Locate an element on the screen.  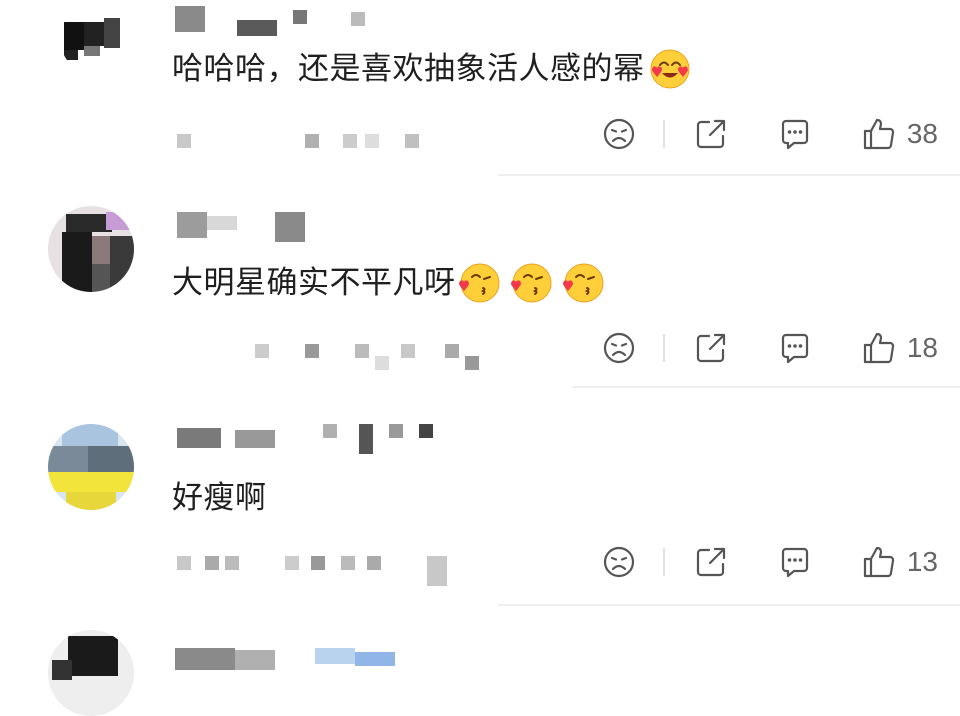
like-button: 13 is located at coordinates (899, 562).